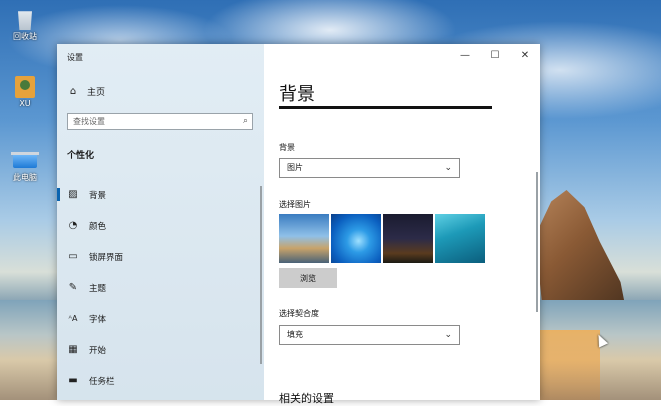  Describe the element at coordinates (73, 287) in the screenshot. I see `theme-brush-icon: ✎` at that location.